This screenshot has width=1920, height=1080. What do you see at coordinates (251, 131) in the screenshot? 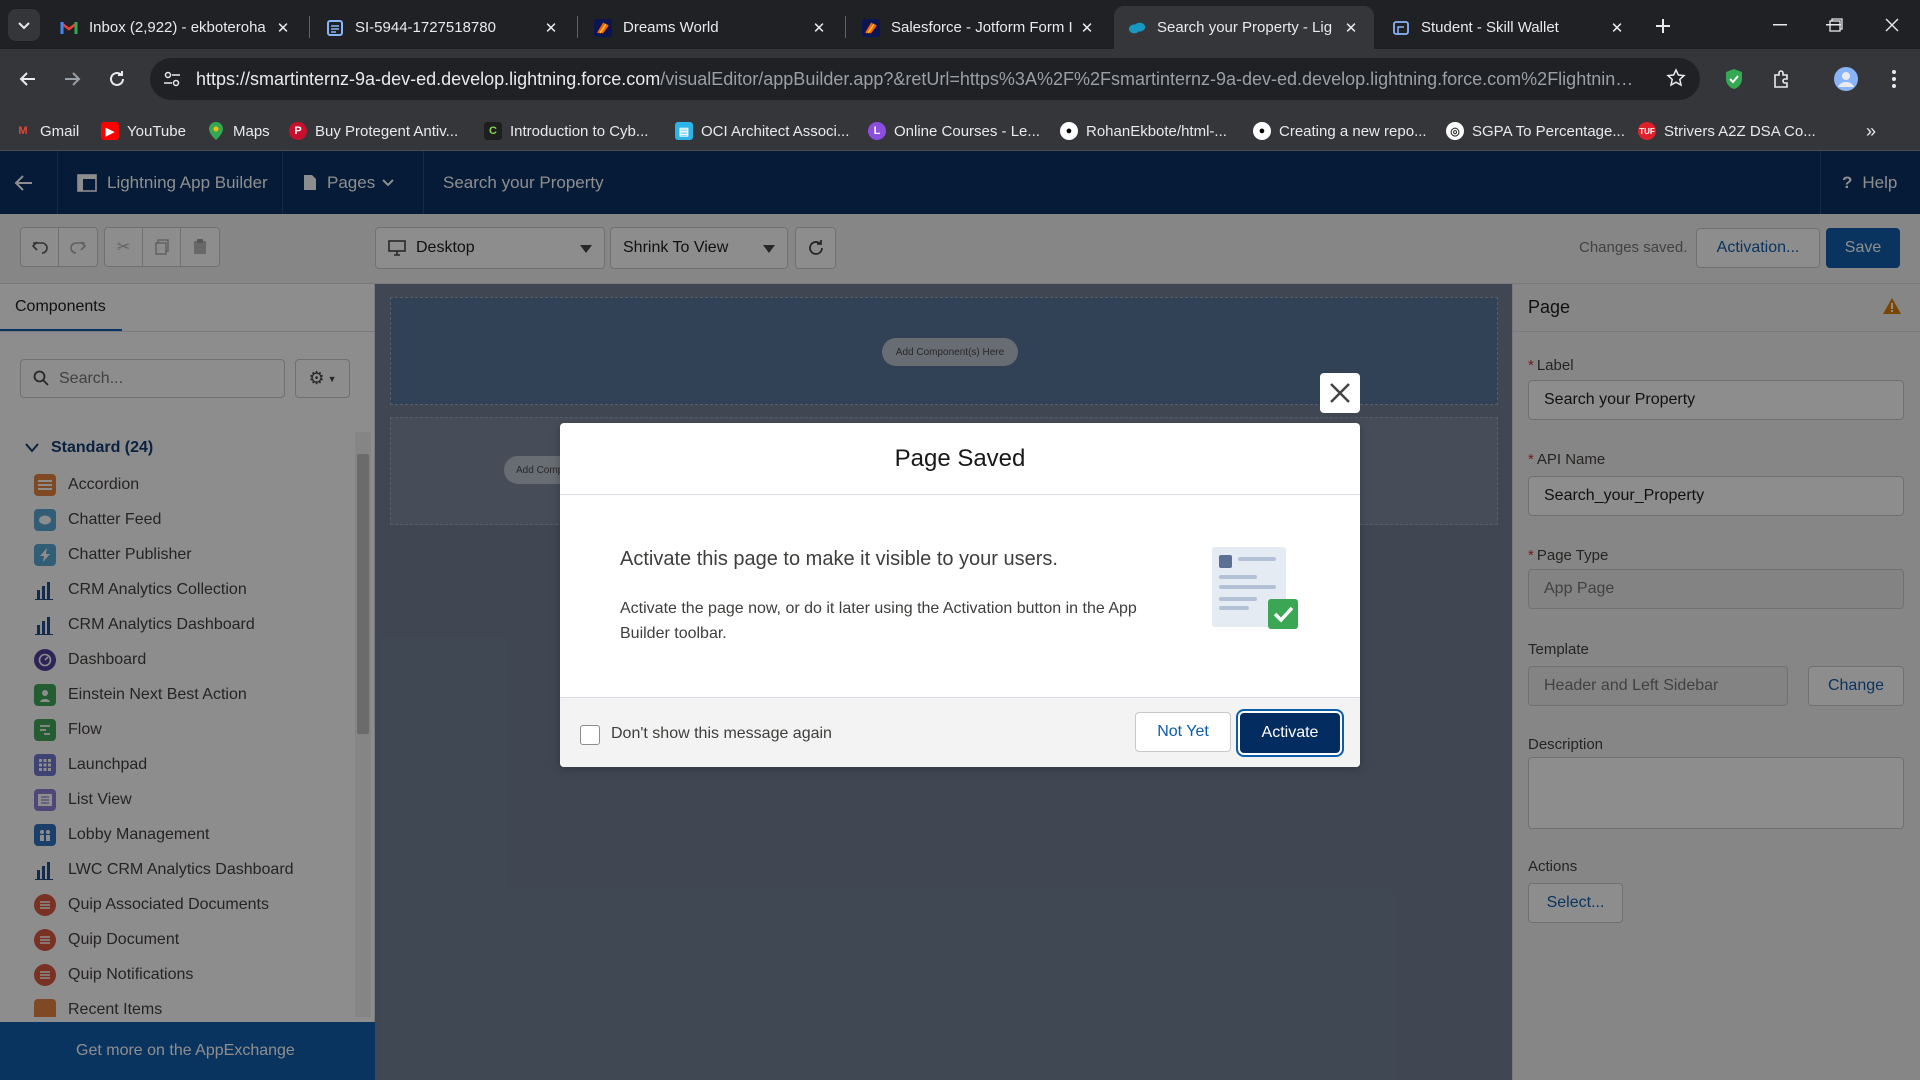
I see `bookmark-label: Maps` at bounding box center [251, 131].